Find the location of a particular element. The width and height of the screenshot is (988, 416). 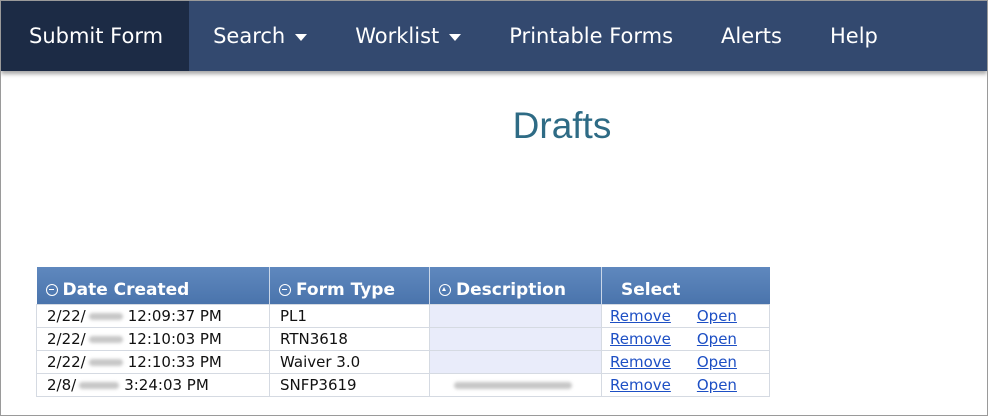

redacted-description is located at coordinates (513, 385).